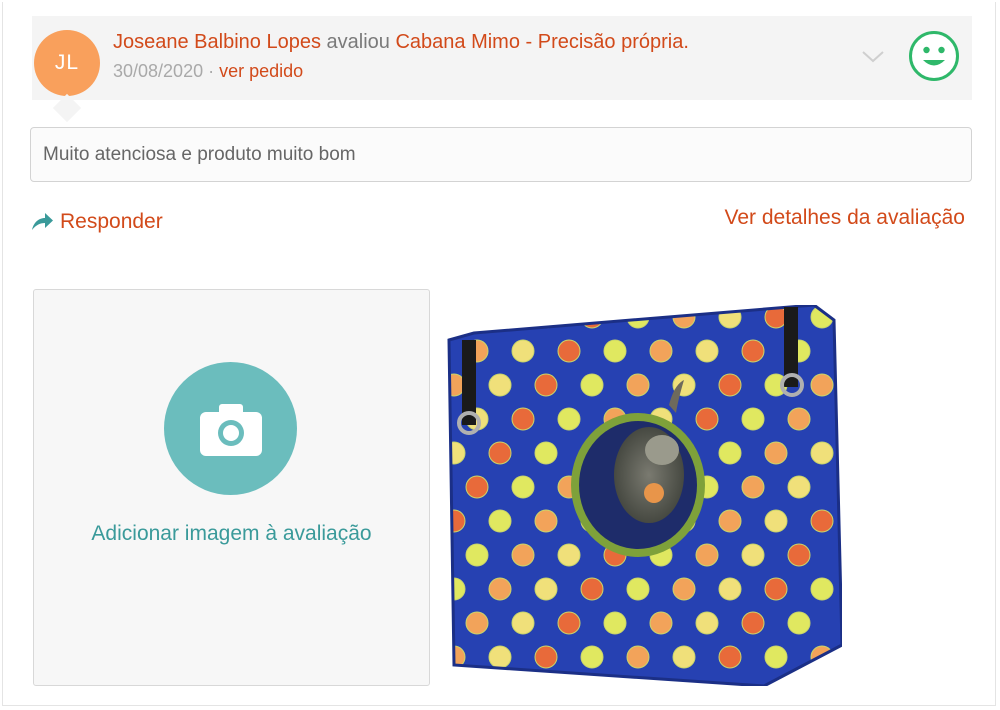 This screenshot has width=1000, height=710. What do you see at coordinates (42, 221) in the screenshot?
I see `reply-arrow-icon` at bounding box center [42, 221].